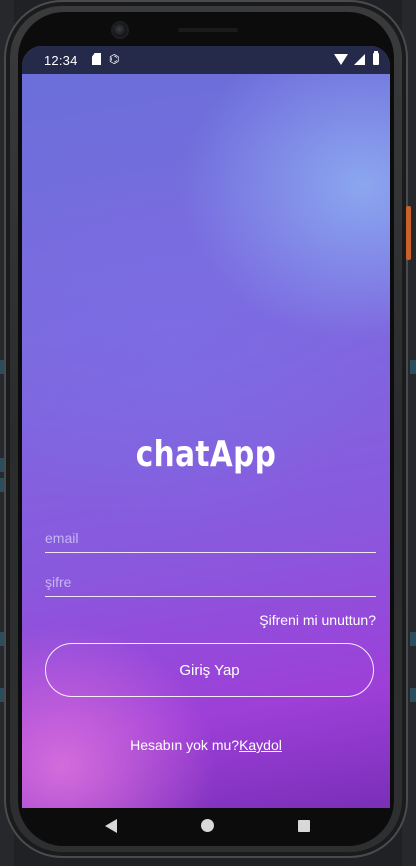  What do you see at coordinates (209, 670) in the screenshot?
I see `login-button: Giriş Yap` at bounding box center [209, 670].